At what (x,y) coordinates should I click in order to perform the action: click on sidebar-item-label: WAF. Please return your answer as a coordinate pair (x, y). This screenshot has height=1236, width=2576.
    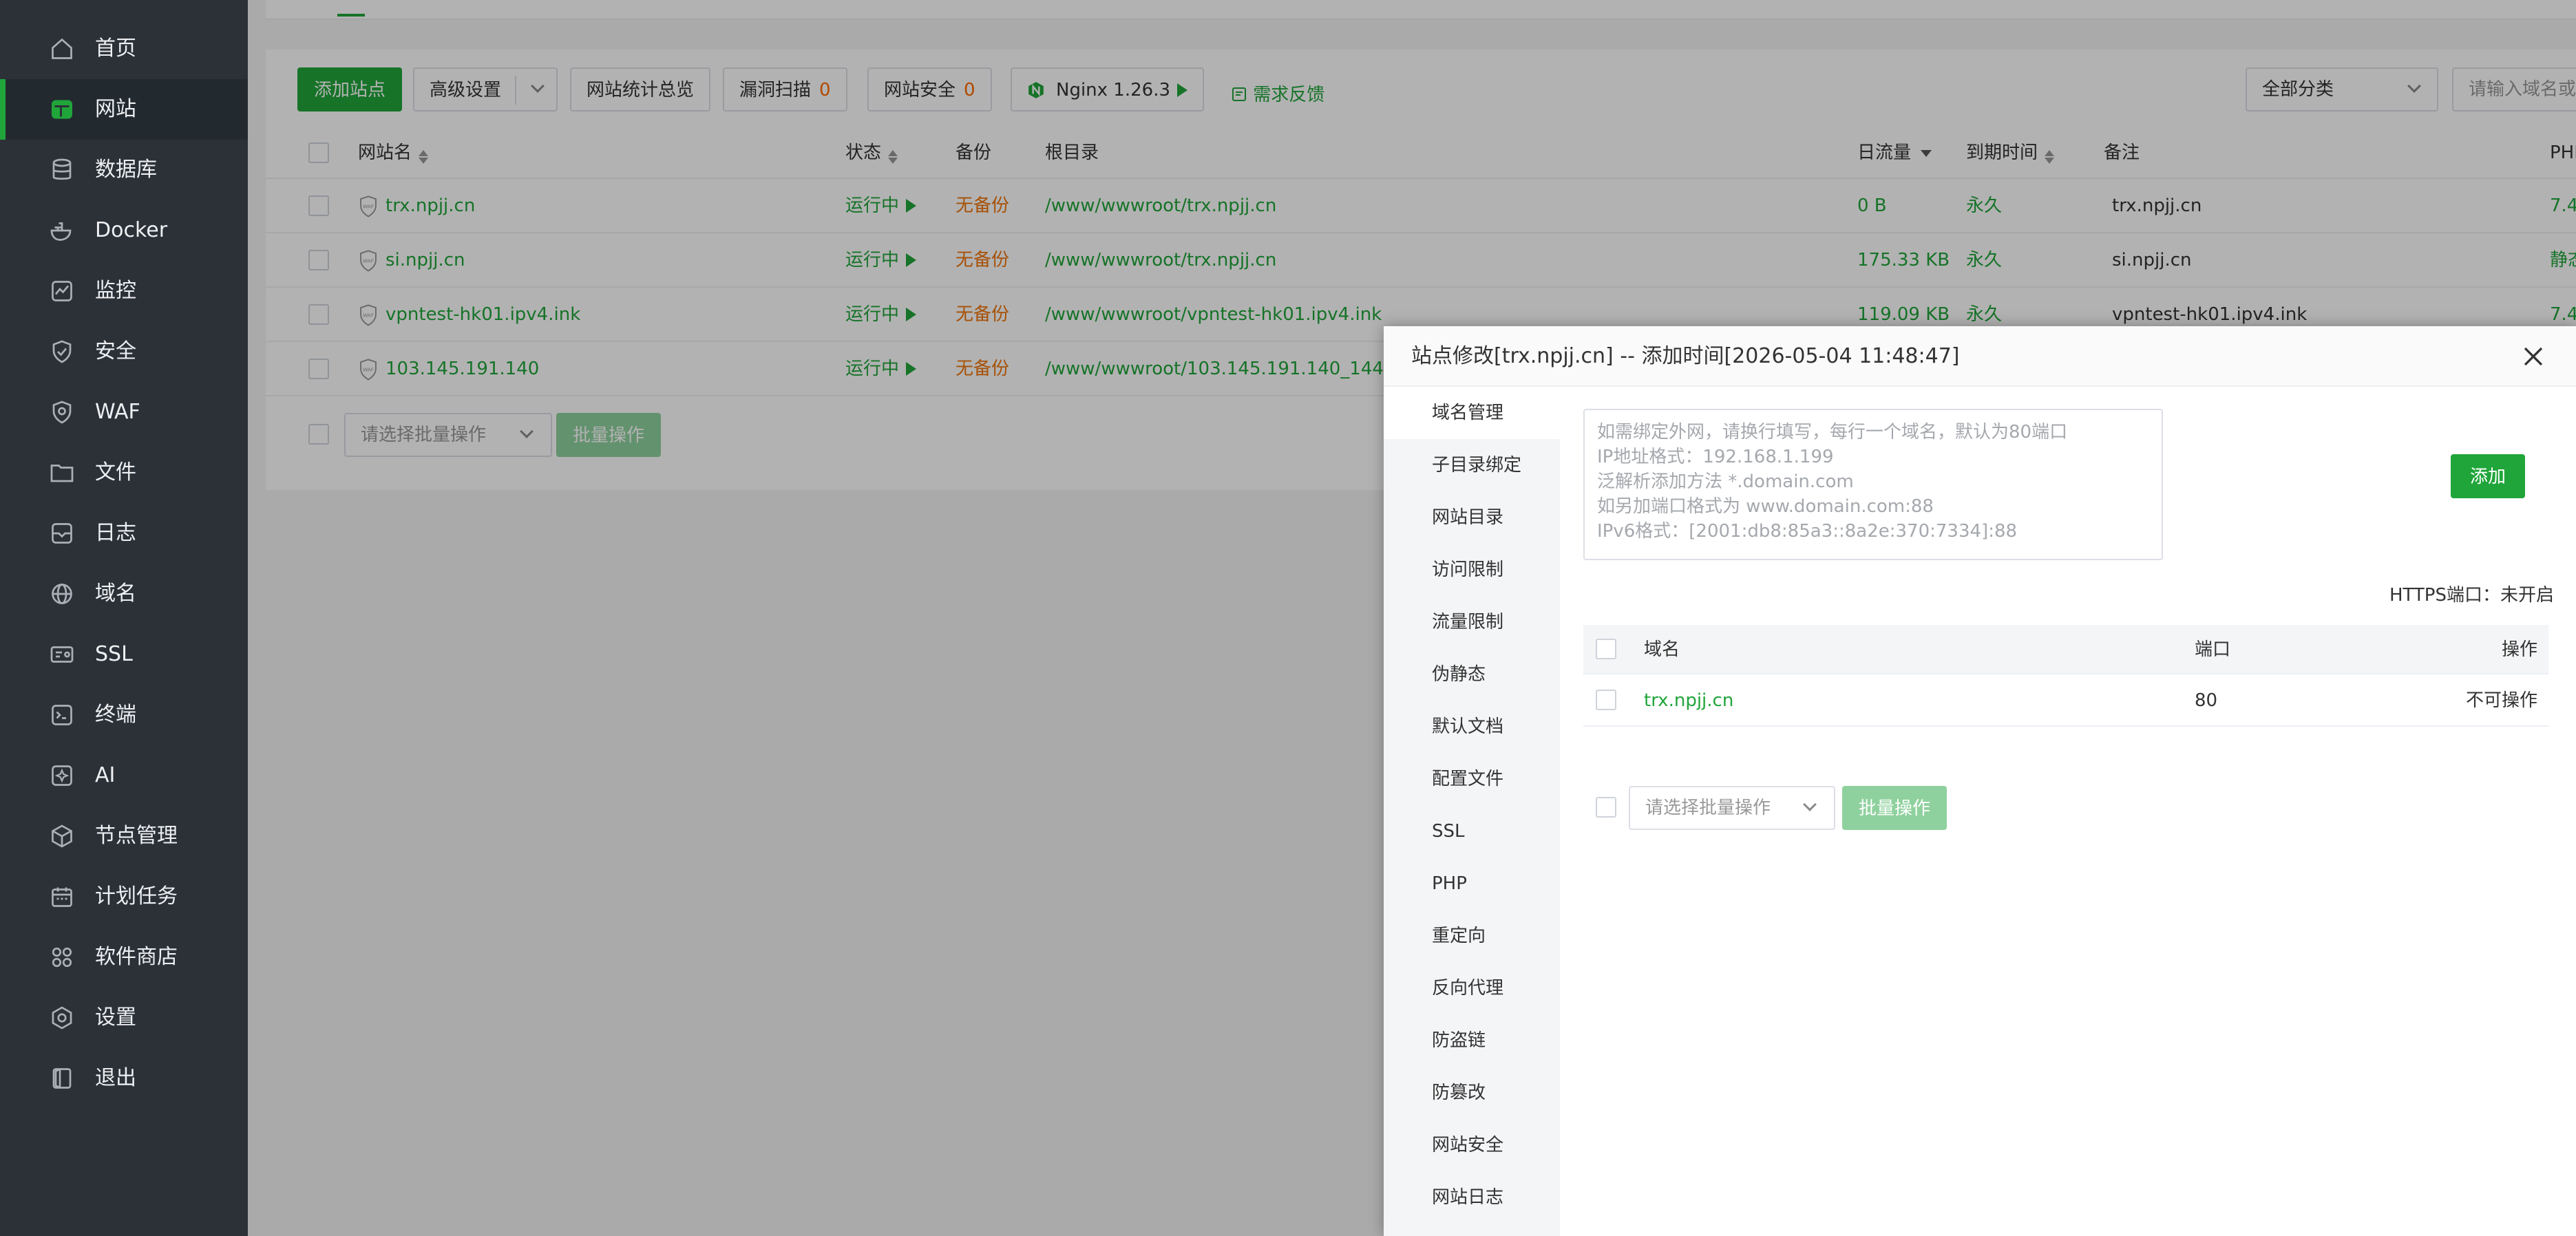
    Looking at the image, I should click on (118, 412).